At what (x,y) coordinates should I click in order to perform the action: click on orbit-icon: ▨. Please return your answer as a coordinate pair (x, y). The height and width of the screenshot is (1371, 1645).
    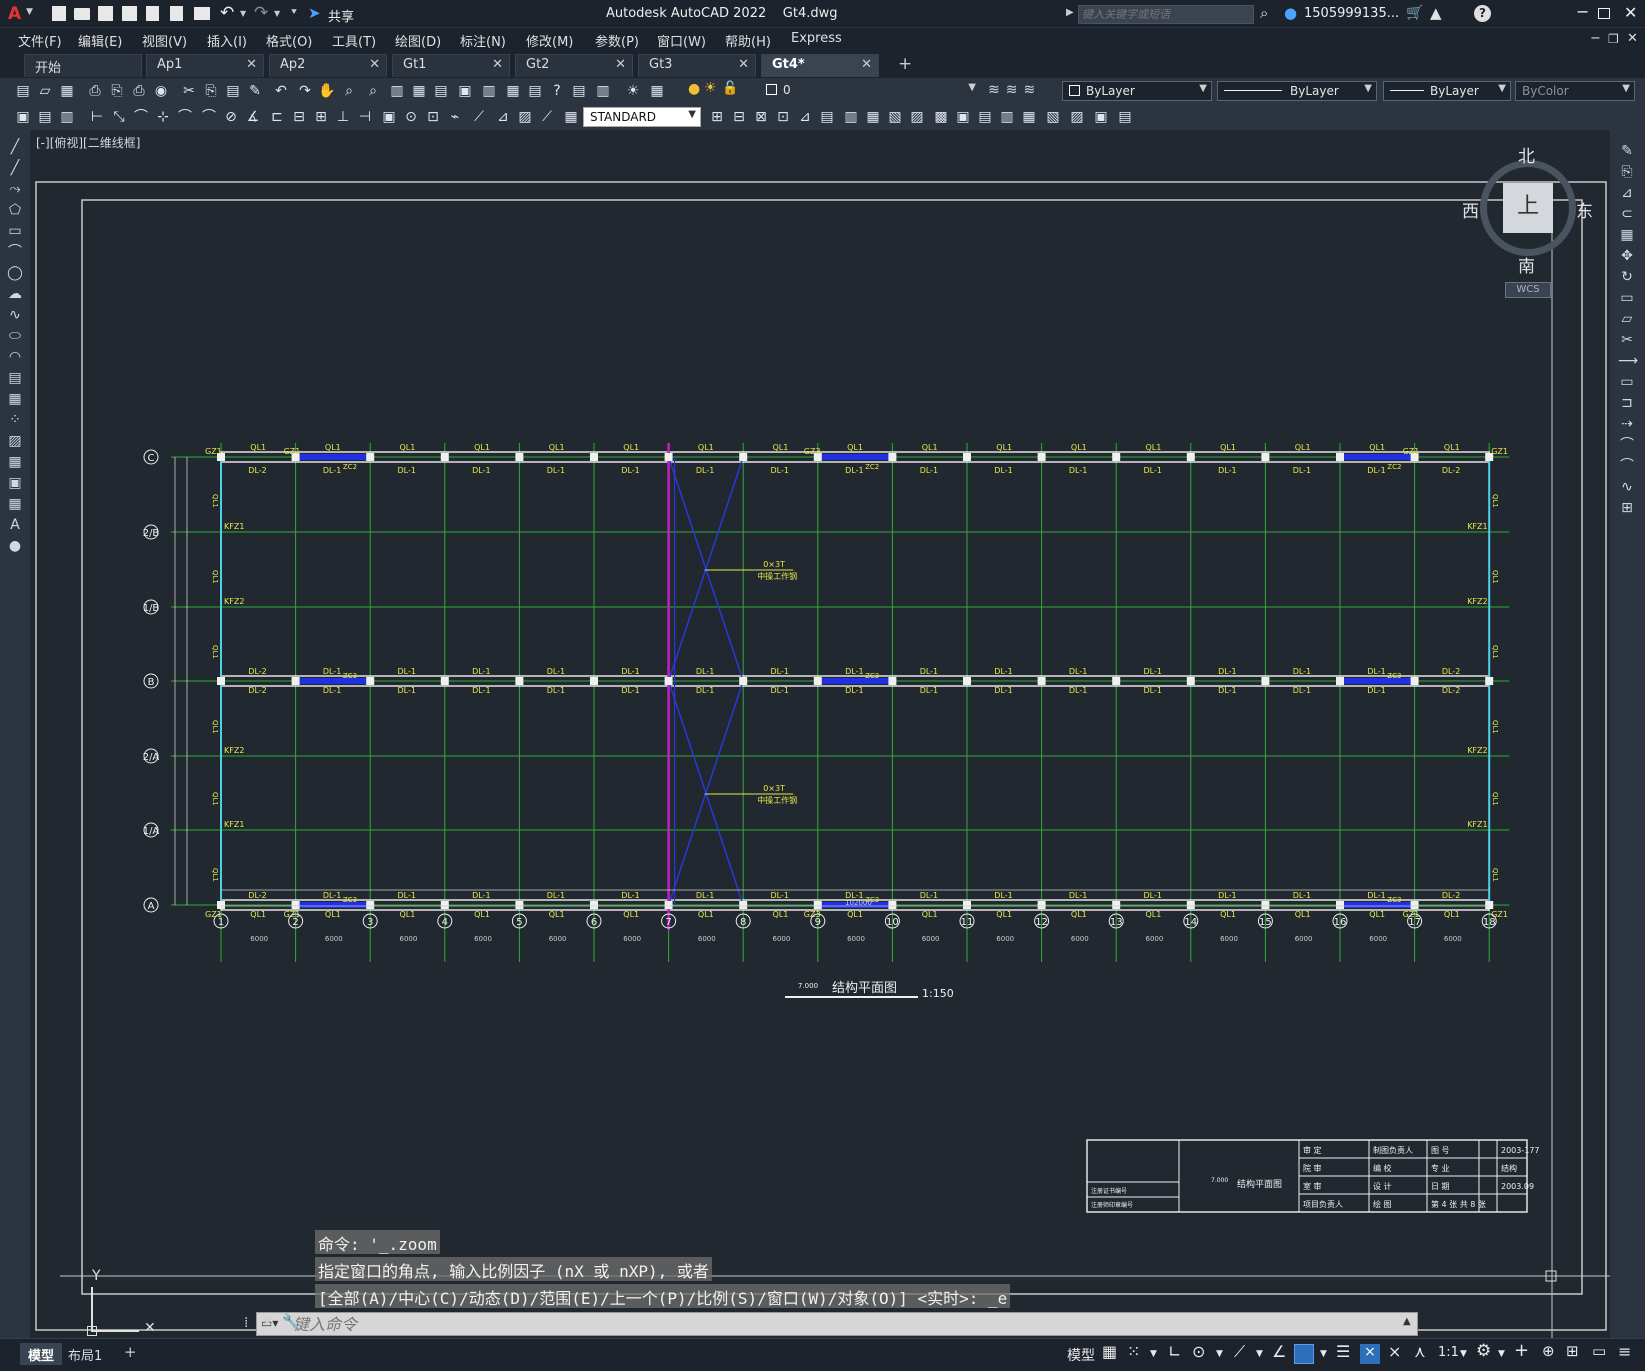
    Looking at the image, I should click on (1077, 117).